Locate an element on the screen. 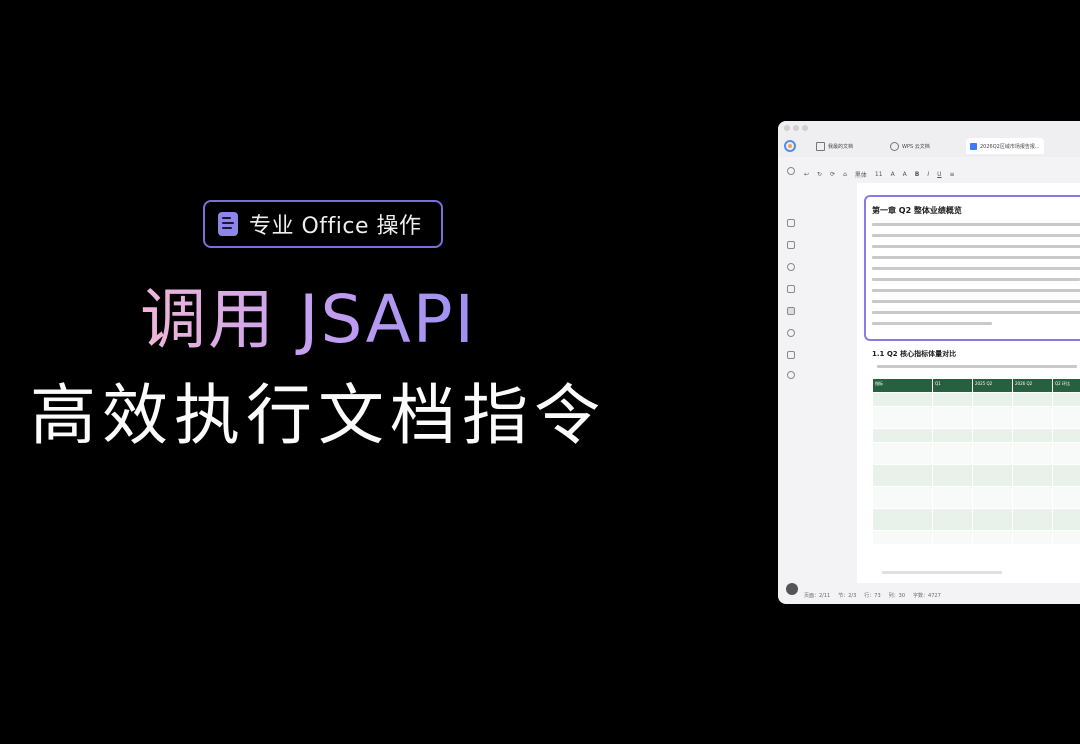  avatar is located at coordinates (792, 589).